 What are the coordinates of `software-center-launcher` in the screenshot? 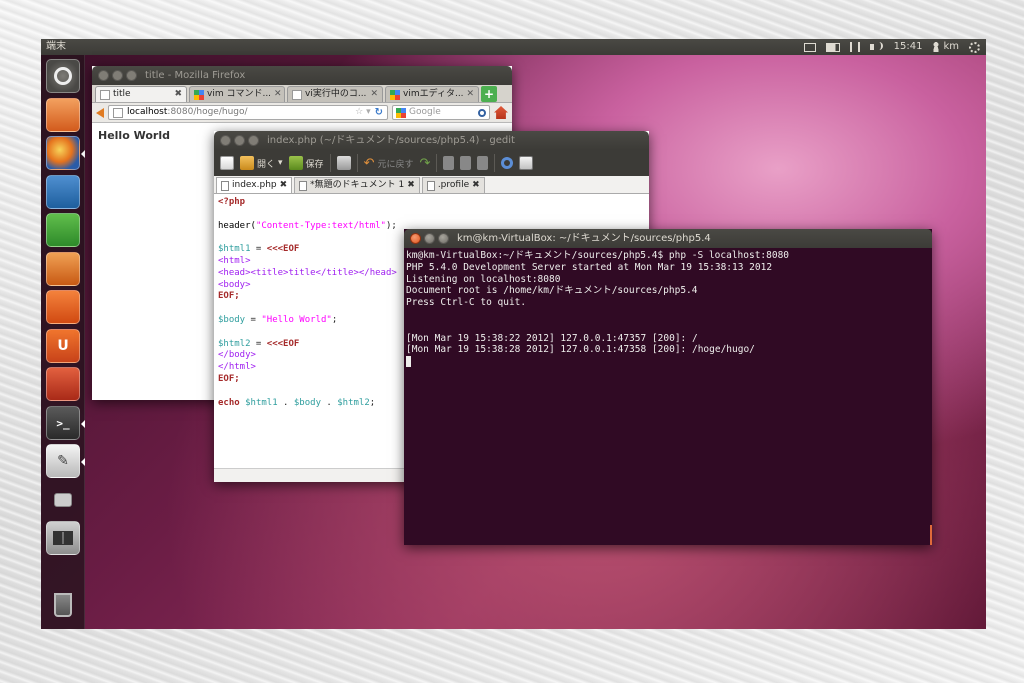 It's located at (63, 307).